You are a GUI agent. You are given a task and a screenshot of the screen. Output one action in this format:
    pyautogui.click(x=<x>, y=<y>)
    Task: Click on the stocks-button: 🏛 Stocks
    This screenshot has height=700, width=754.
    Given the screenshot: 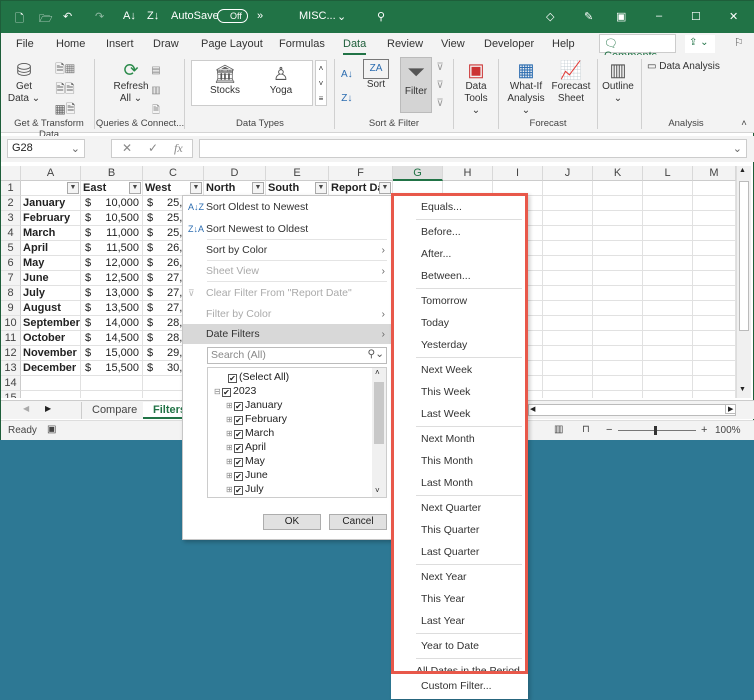 What is the action you would take?
    pyautogui.click(x=225, y=80)
    